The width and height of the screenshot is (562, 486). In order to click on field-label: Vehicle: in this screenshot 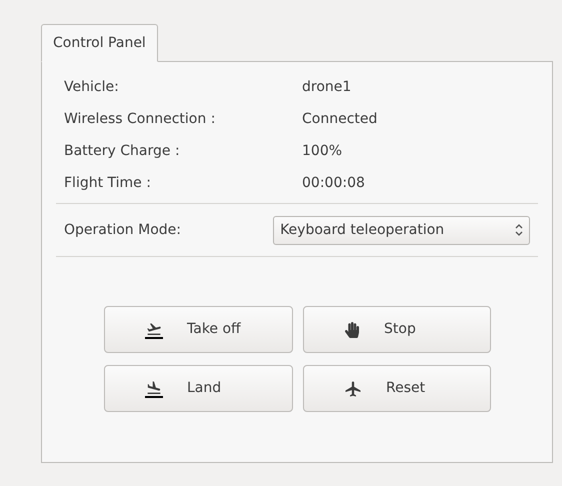, I will do `click(92, 87)`.